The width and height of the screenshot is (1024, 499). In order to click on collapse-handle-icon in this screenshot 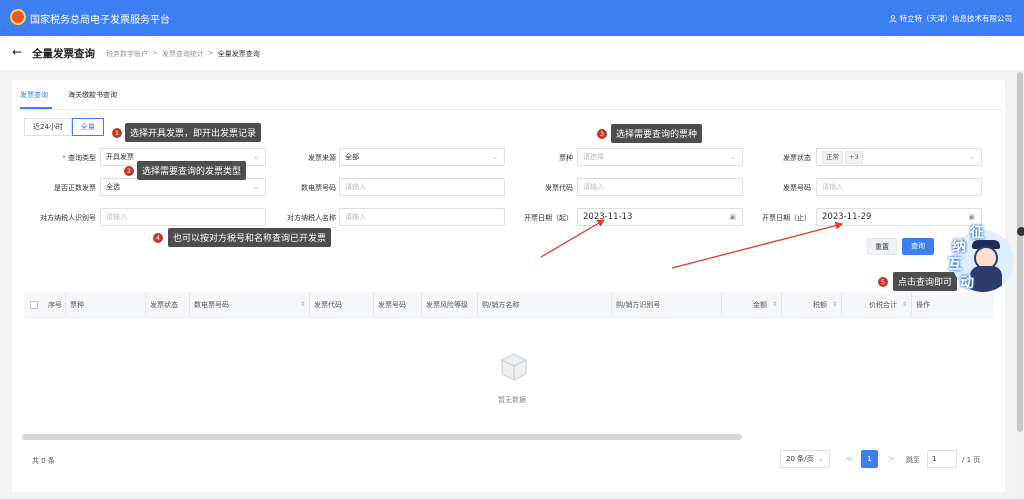, I will do `click(1020, 231)`.